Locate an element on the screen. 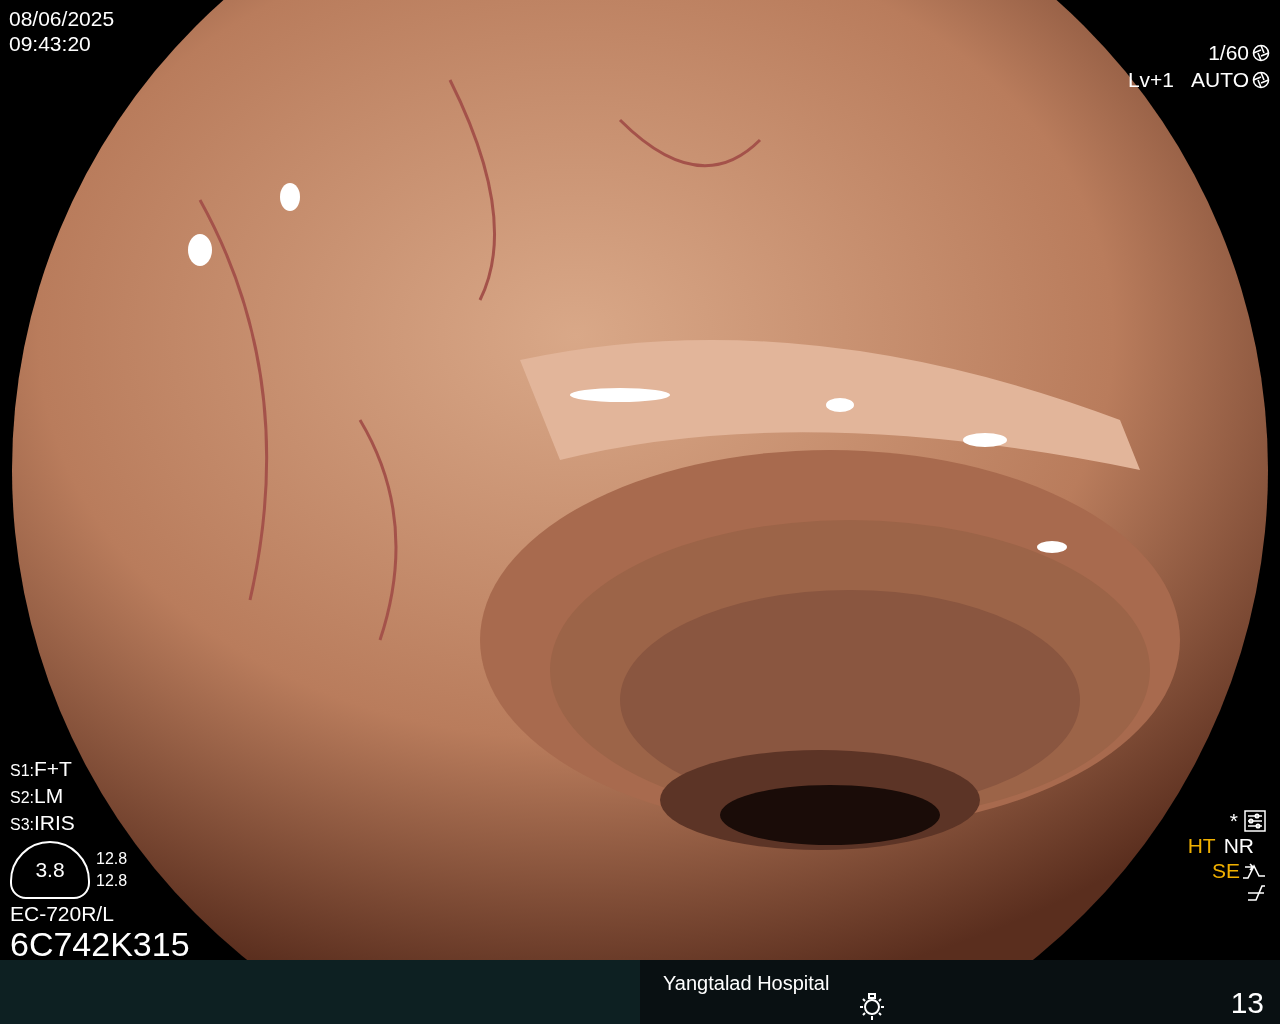  aperture-icon is located at coordinates (1261, 79).